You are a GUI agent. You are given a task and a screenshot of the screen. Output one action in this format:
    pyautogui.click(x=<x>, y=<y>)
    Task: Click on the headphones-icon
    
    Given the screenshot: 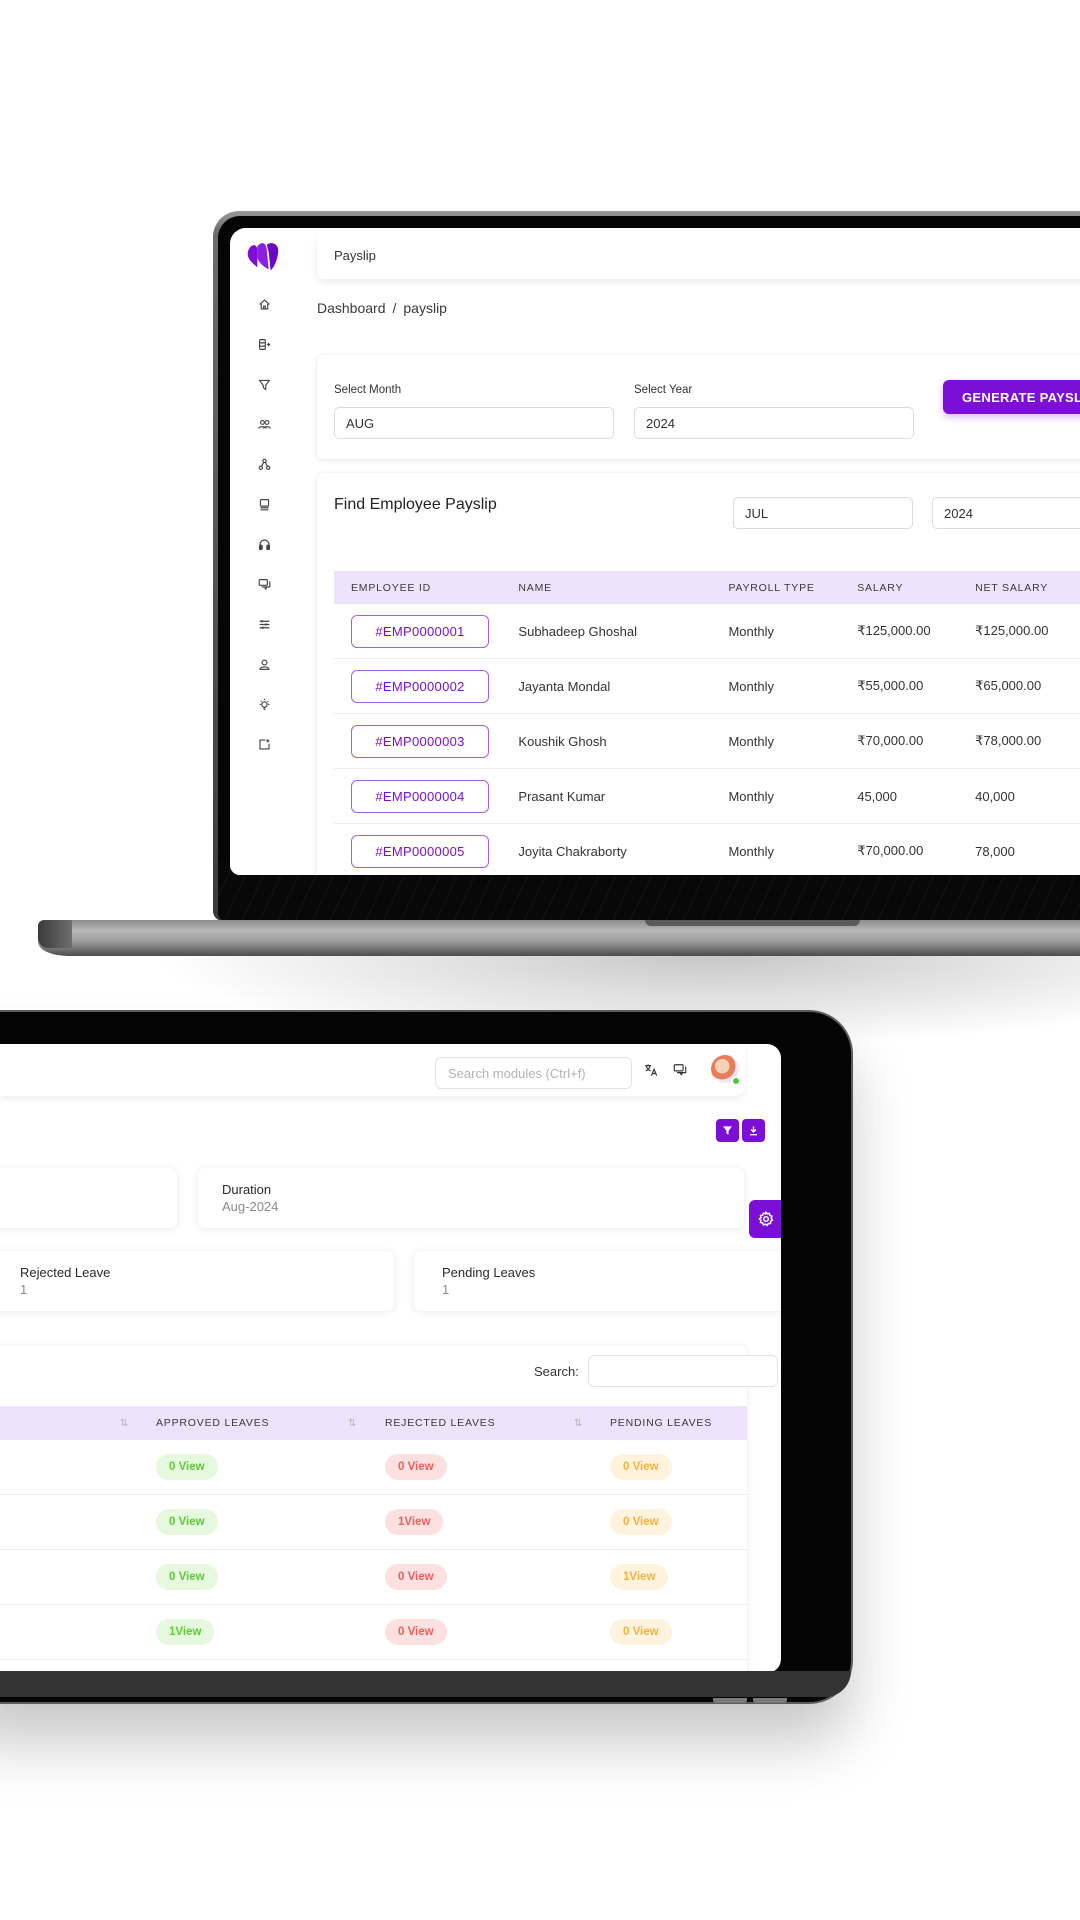 What is the action you would take?
    pyautogui.click(x=264, y=544)
    